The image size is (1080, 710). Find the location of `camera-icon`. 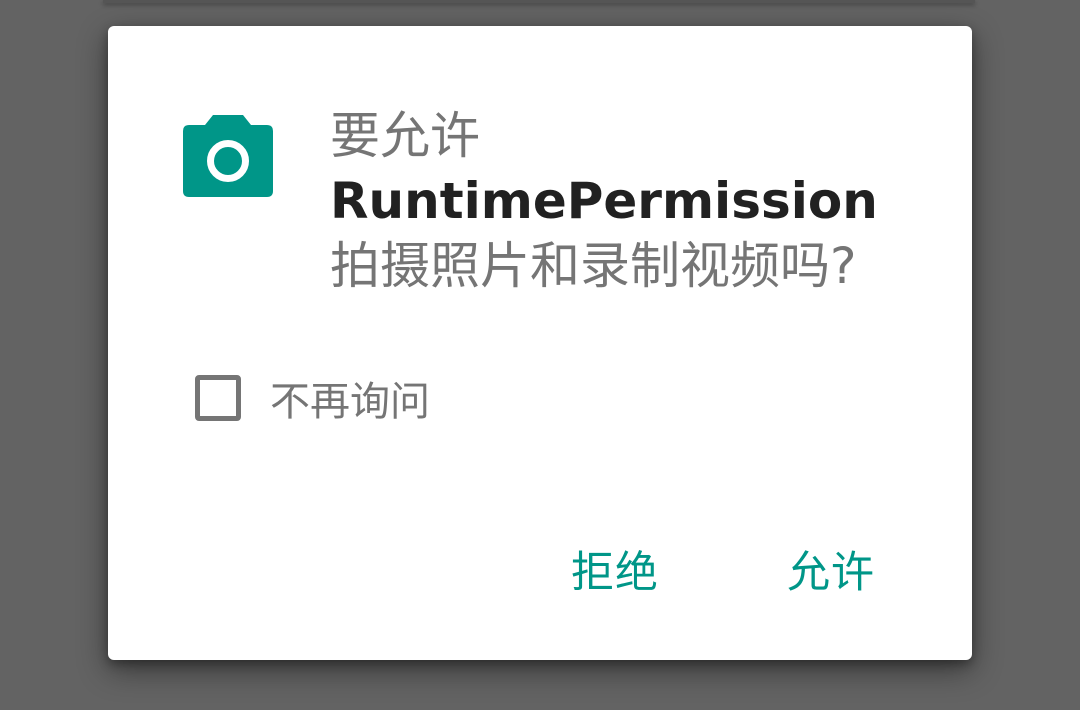

camera-icon is located at coordinates (228, 156).